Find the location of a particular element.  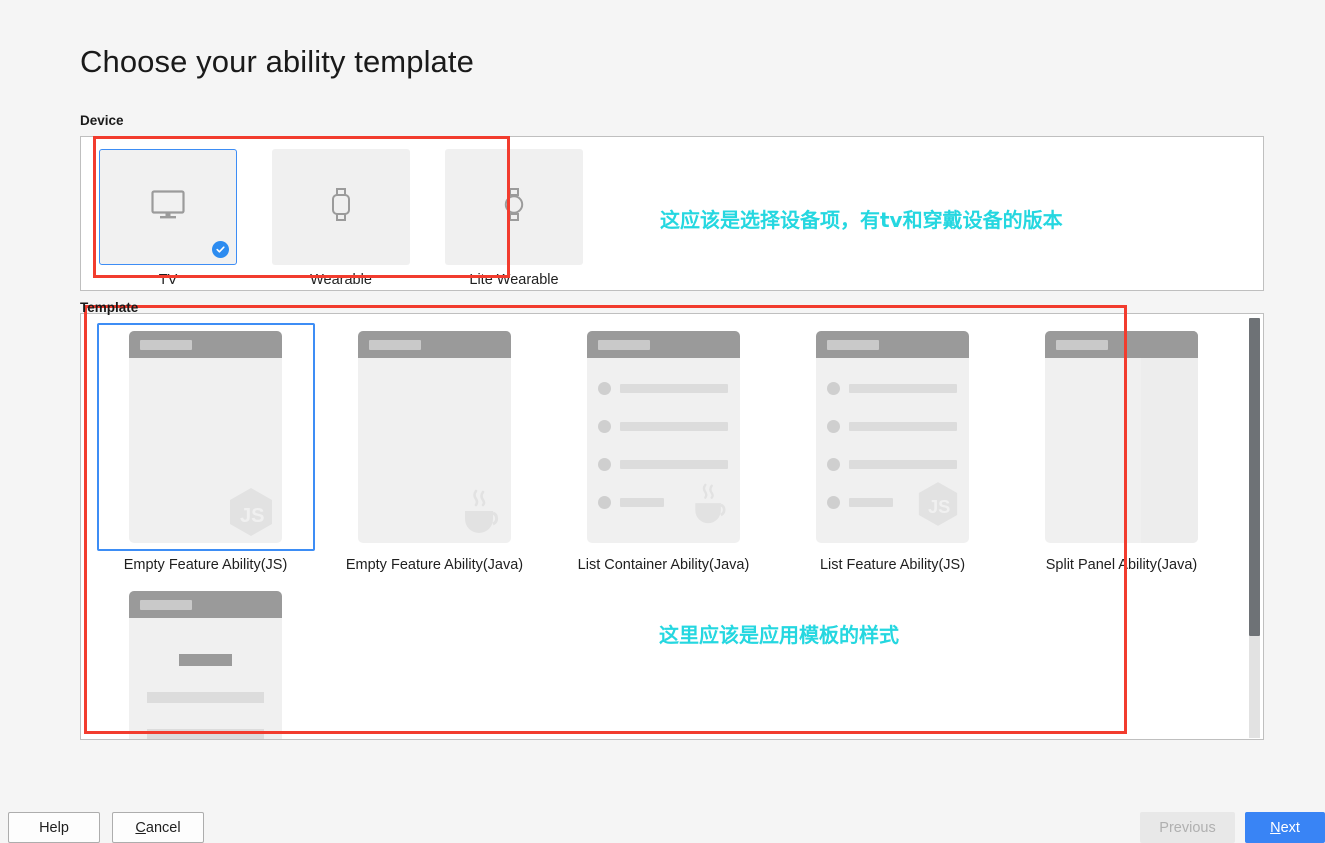

device-section-label: Device is located at coordinates (102, 120).